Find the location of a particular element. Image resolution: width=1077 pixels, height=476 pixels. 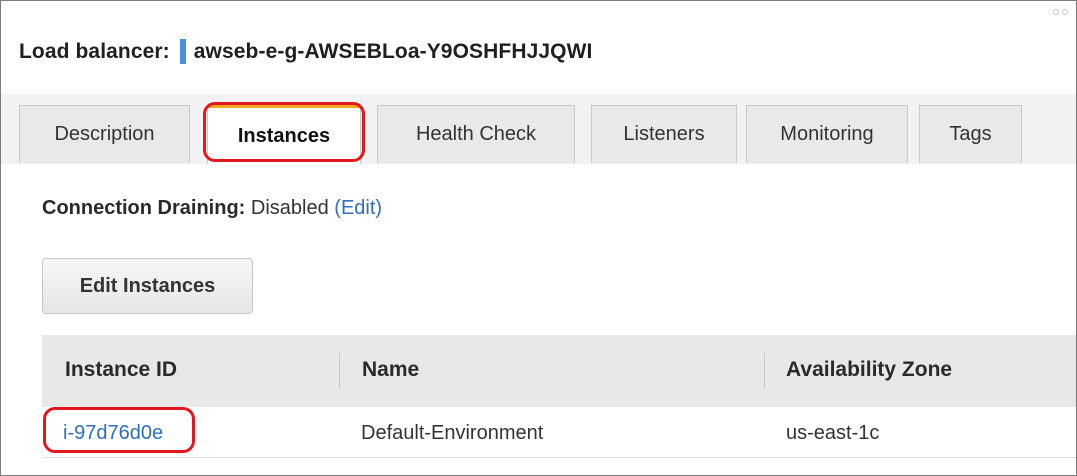

tab-health-check: Health Check is located at coordinates (476, 134).